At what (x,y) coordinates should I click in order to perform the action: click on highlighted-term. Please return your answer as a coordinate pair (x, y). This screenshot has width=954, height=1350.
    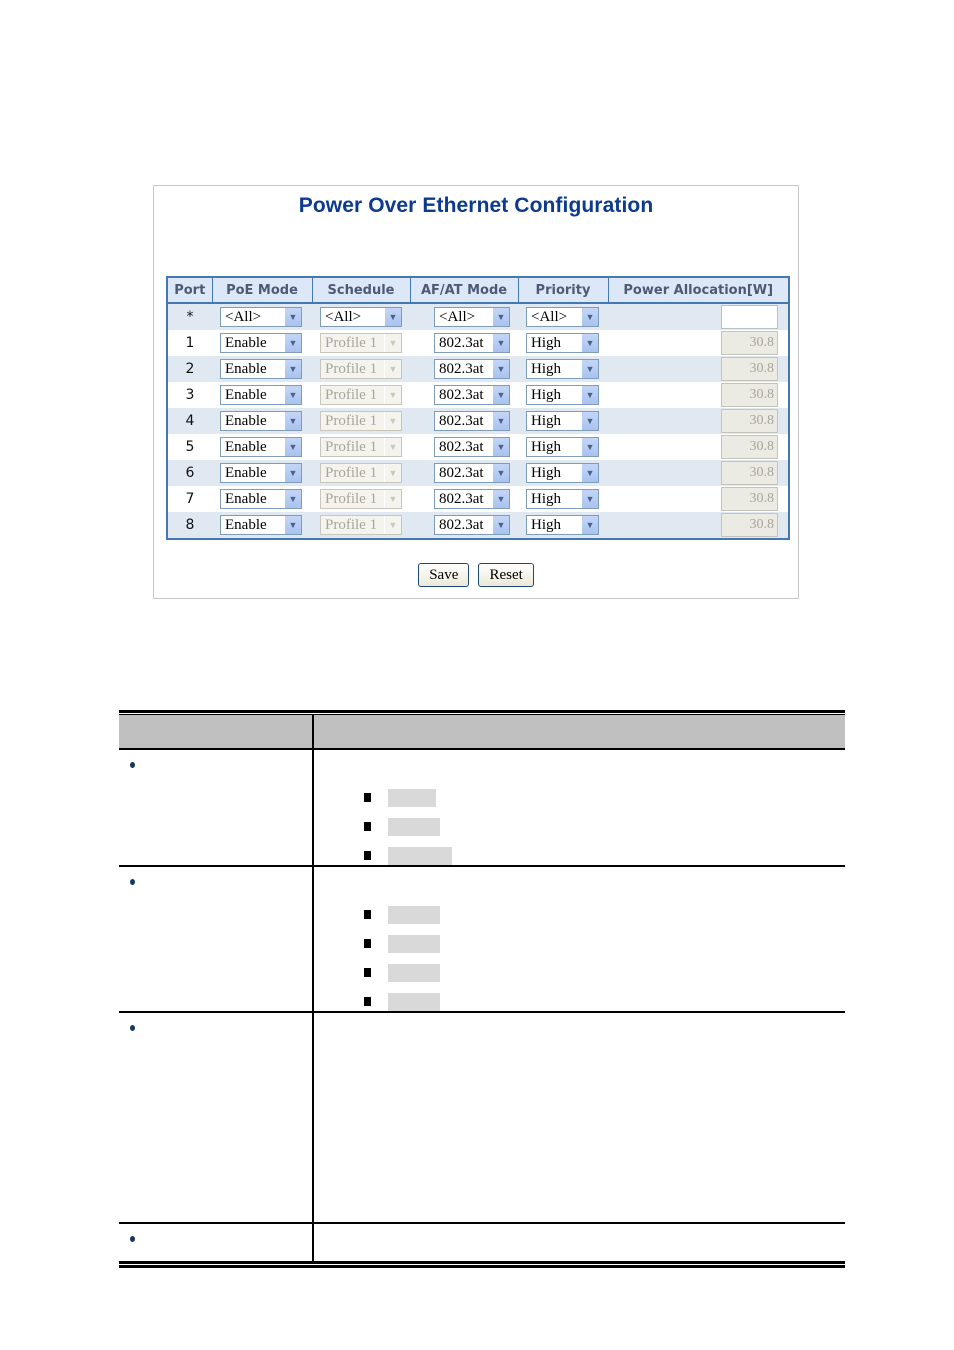
    Looking at the image, I should click on (414, 914).